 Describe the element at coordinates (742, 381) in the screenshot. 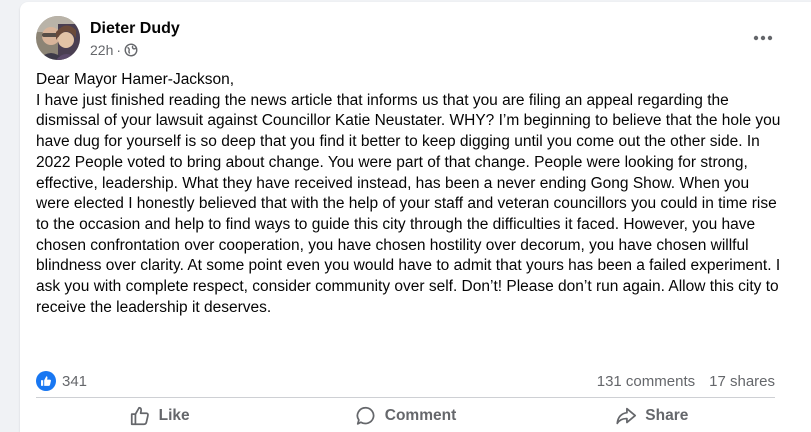

I see `shares-count: 17 shares` at that location.